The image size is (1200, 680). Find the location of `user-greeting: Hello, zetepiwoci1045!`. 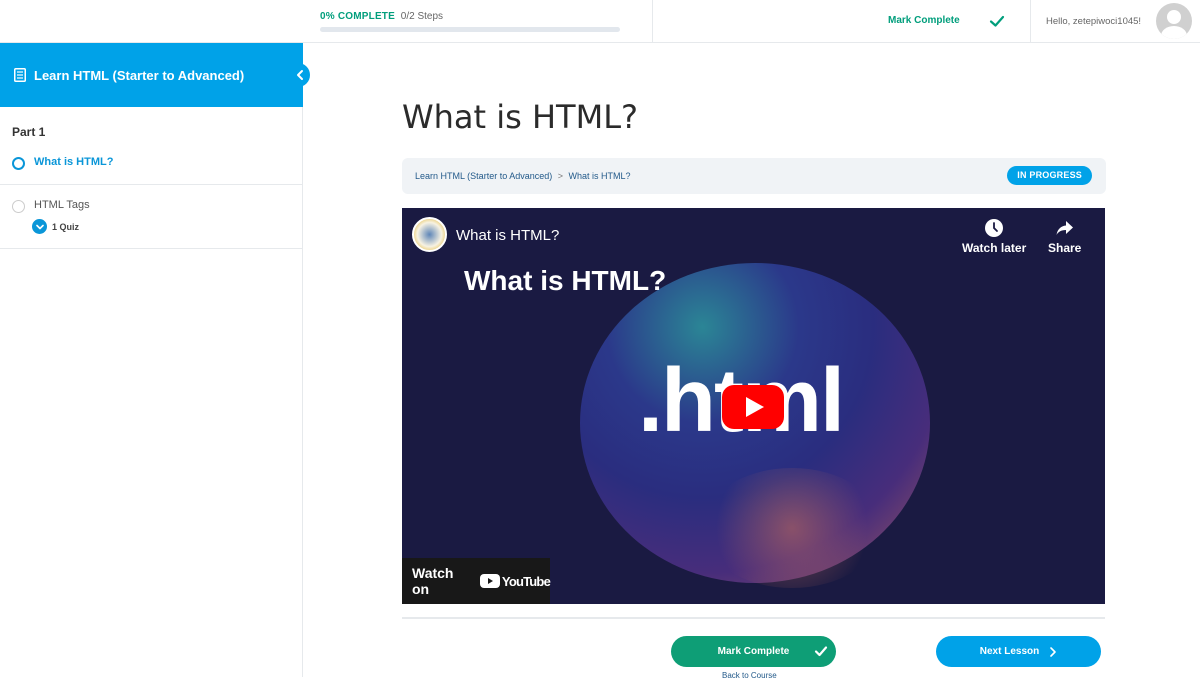

user-greeting: Hello, zetepiwoci1045! is located at coordinates (1094, 21).